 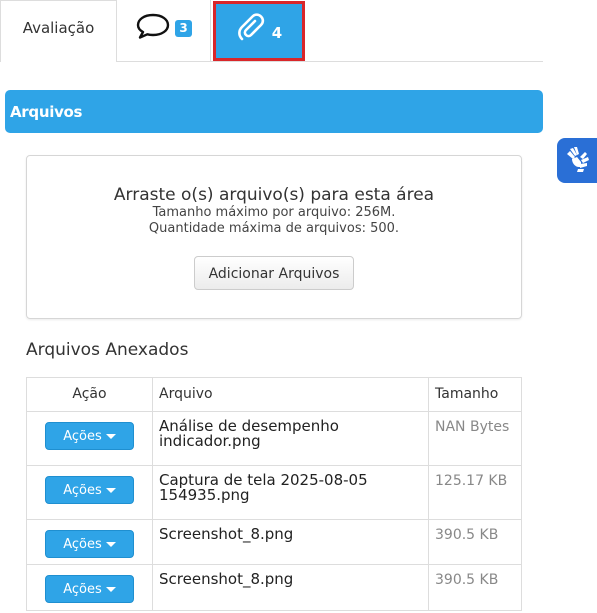 I want to click on table-header-row: Ação Arquivo Tamanho, so click(x=274, y=394).